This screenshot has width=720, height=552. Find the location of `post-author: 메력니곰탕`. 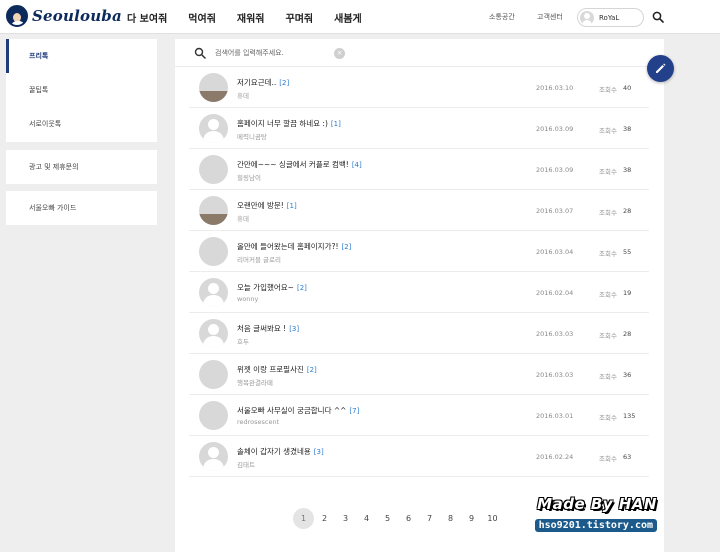

post-author: 메력니곰탕 is located at coordinates (252, 137).